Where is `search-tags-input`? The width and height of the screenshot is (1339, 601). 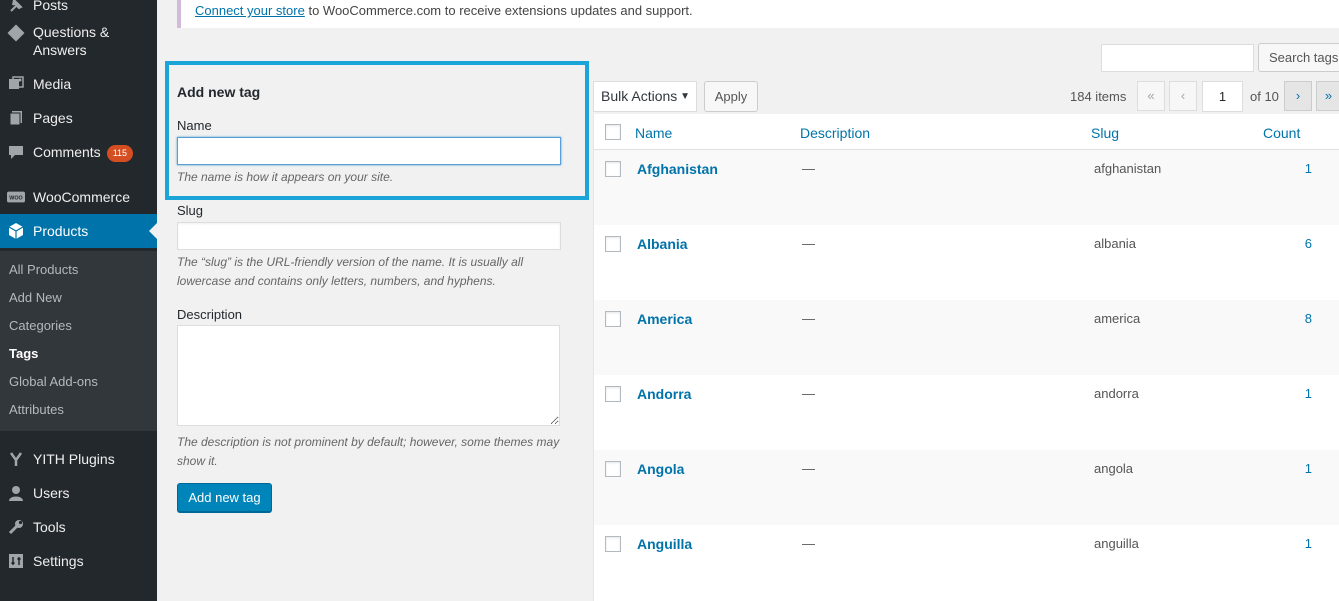
search-tags-input is located at coordinates (1177, 58).